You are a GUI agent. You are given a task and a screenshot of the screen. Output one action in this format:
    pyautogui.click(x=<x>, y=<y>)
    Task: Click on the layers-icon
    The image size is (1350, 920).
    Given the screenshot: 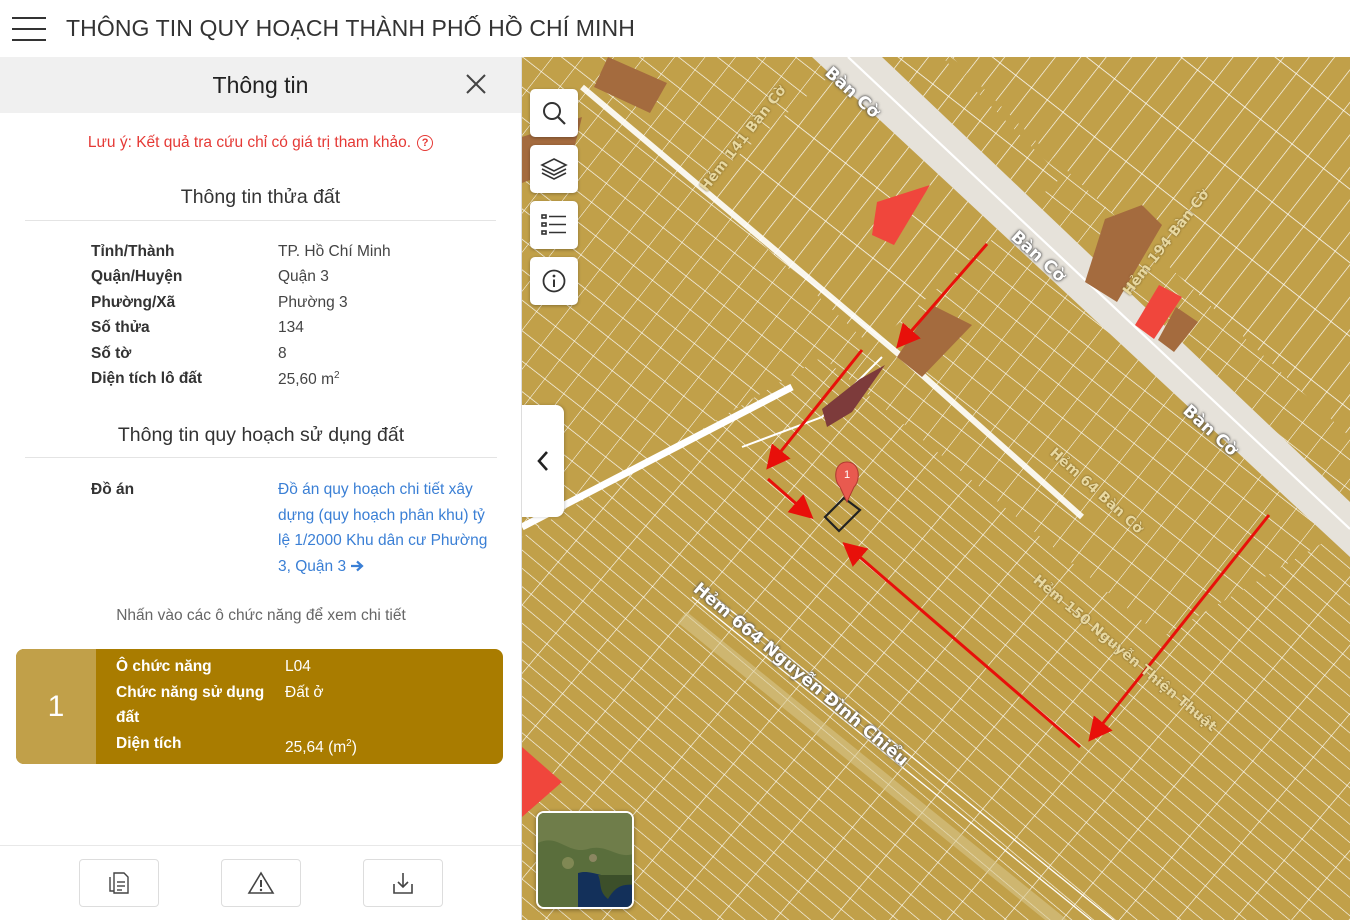 What is the action you would take?
    pyautogui.click(x=554, y=169)
    